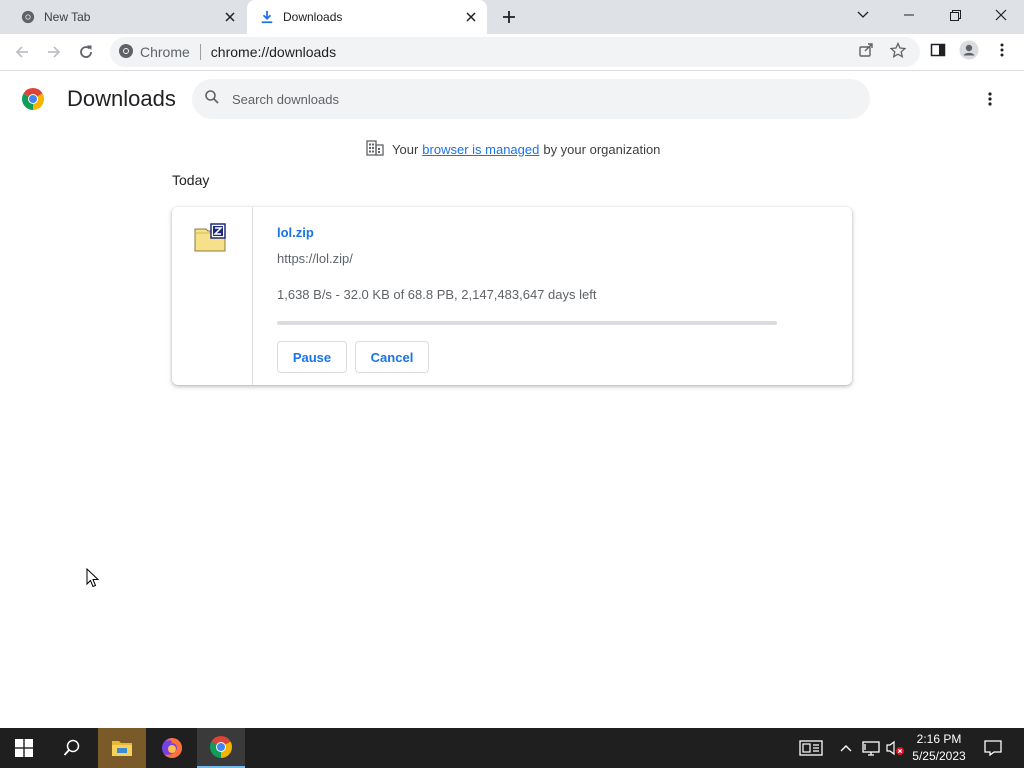 The image size is (1024, 768). I want to click on plus-icon, so click(509, 17).